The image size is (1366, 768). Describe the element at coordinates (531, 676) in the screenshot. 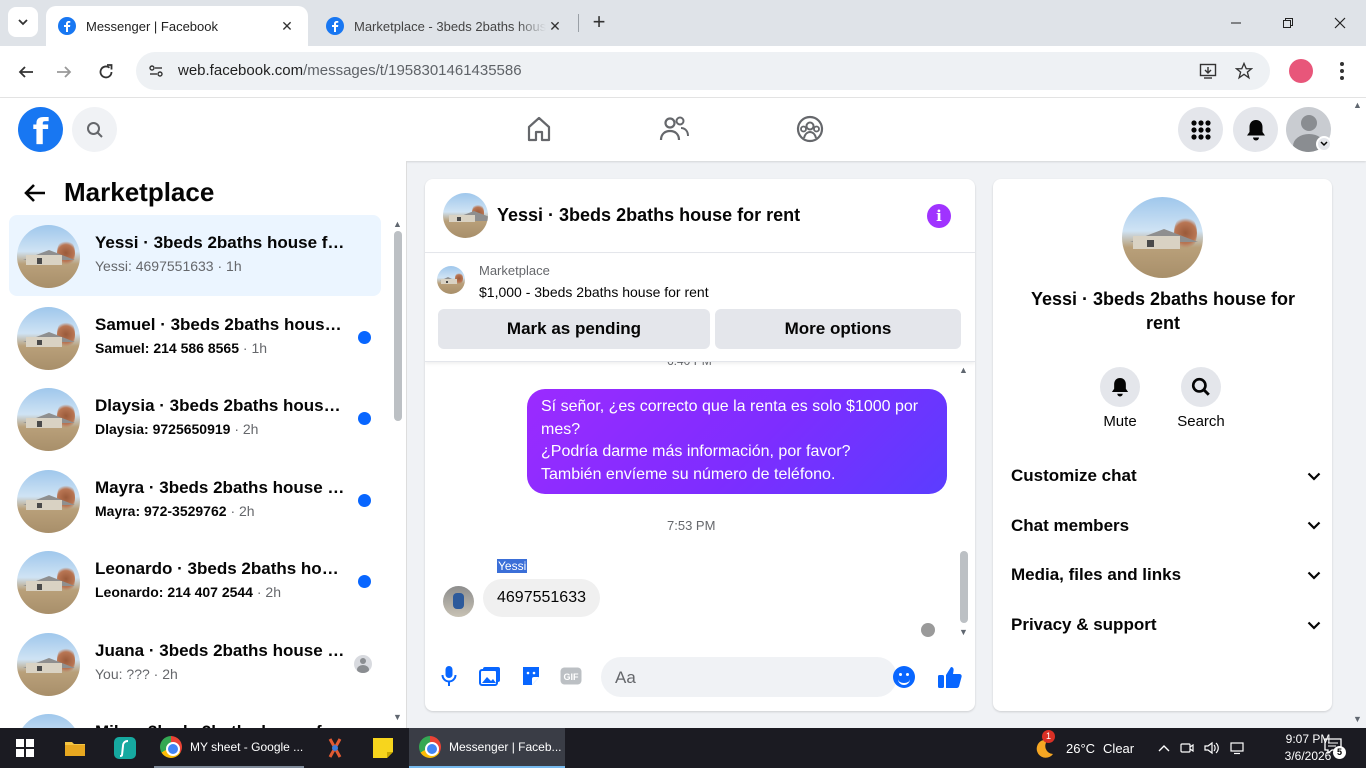

I see `sticker-icon` at that location.